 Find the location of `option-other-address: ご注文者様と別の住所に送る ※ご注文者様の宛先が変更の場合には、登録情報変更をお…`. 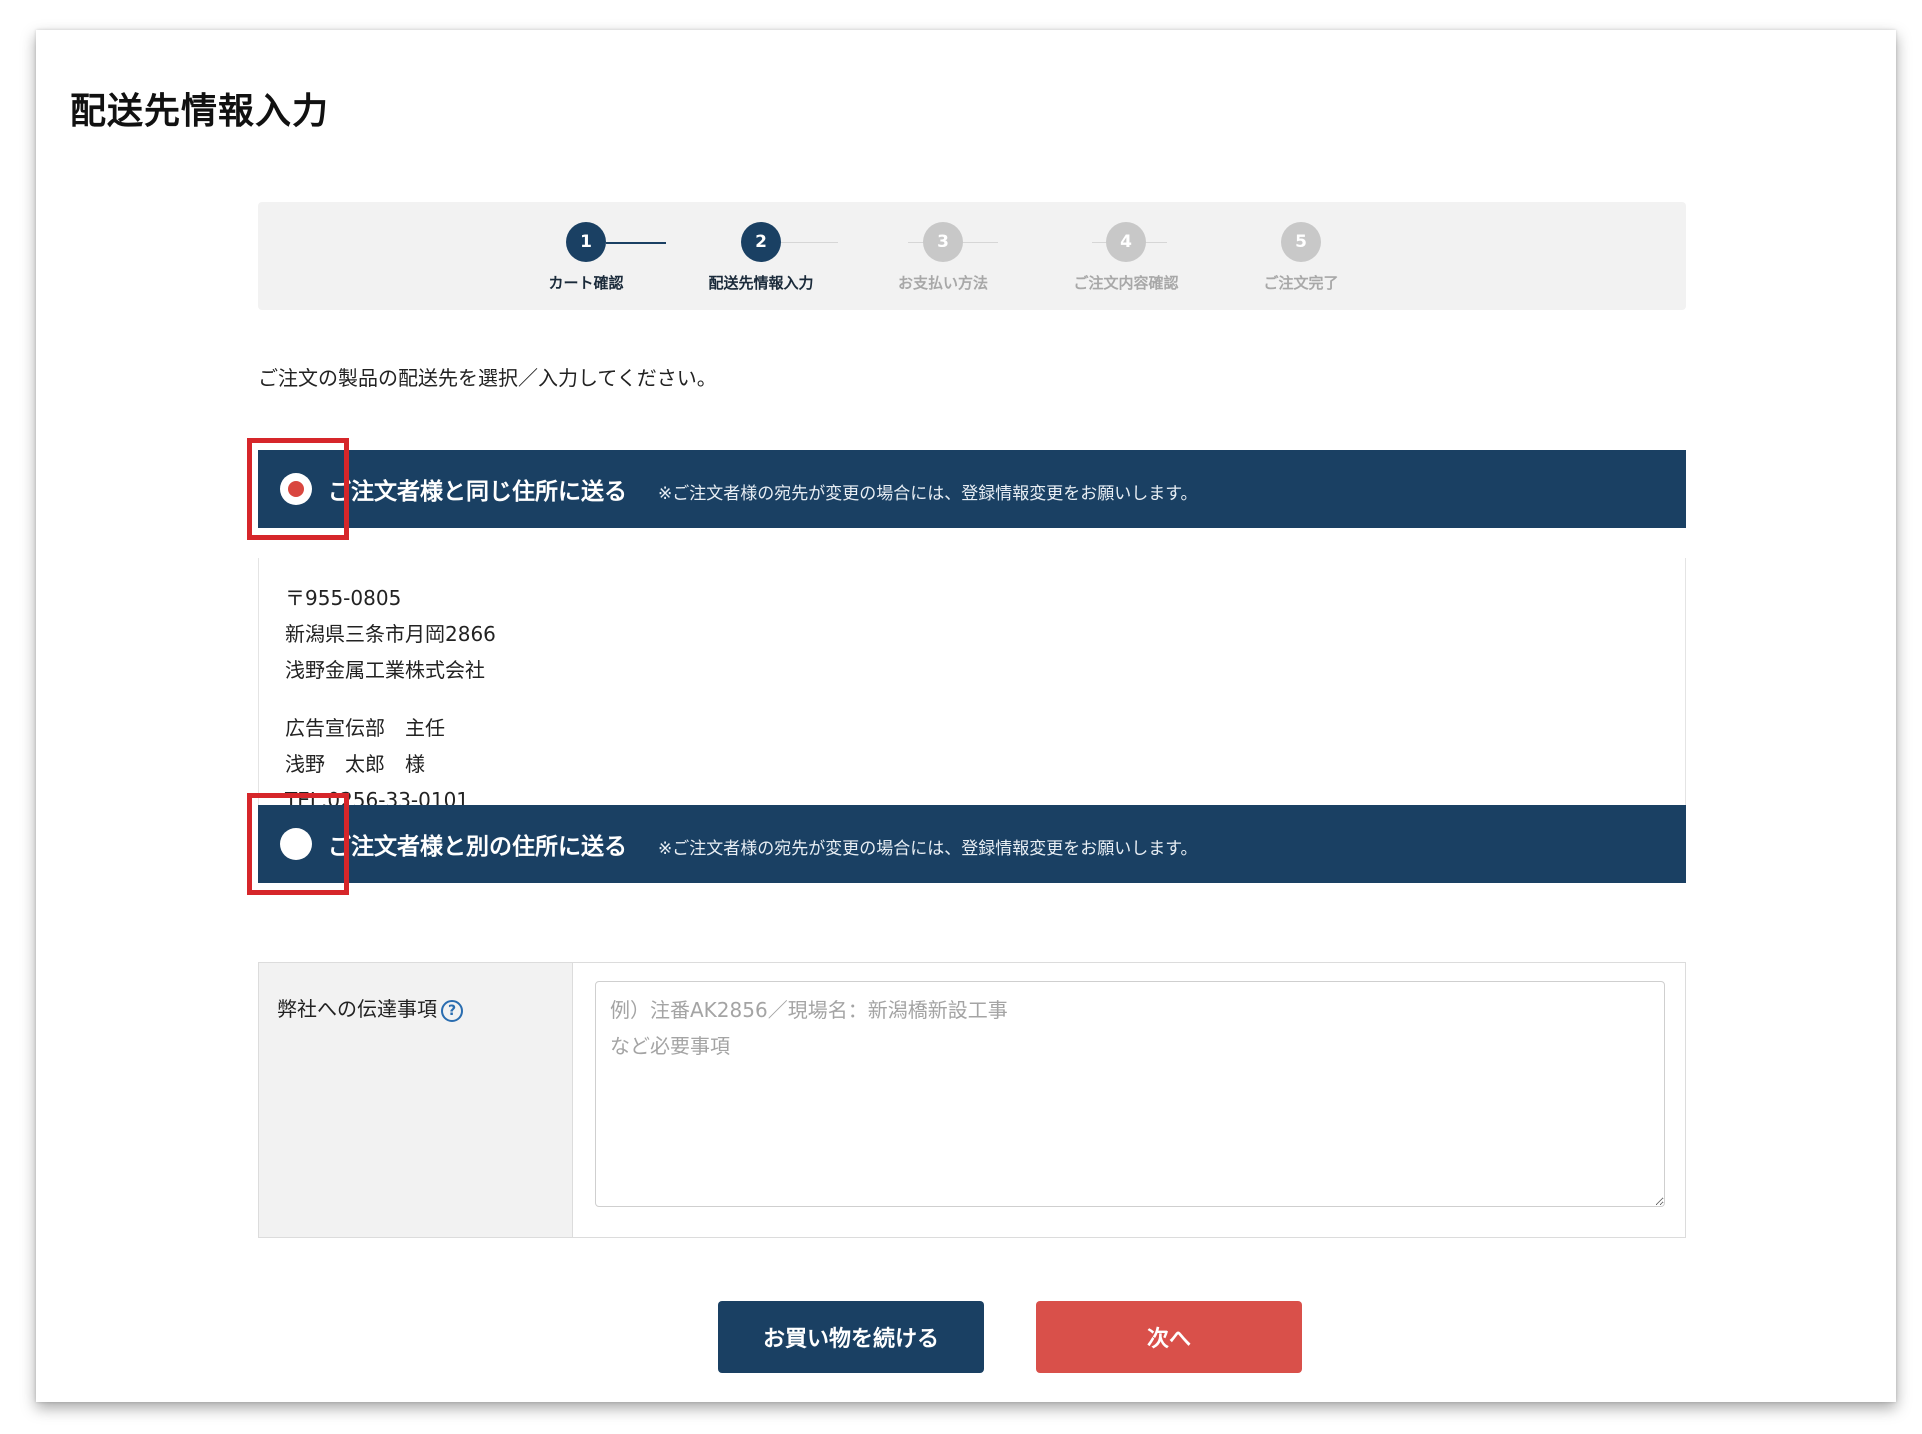

option-other-address: ご注文者様と別の住所に送る ※ご注文者様の宛先が変更の場合には、登録情報変更をお… is located at coordinates (972, 844).